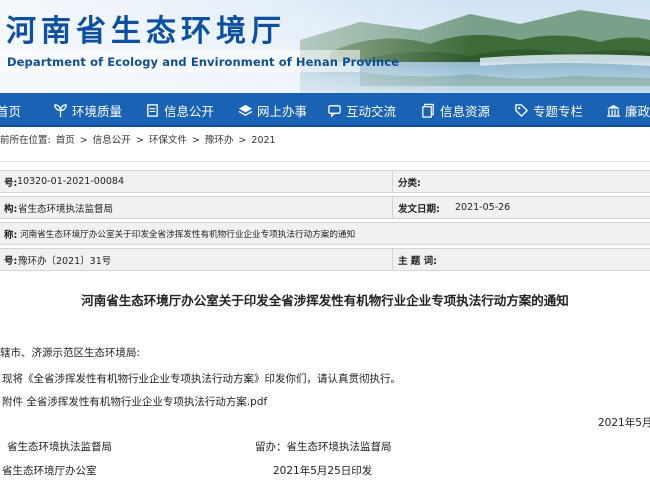  I want to click on print-date: 2021年5月25日印发, so click(323, 471).